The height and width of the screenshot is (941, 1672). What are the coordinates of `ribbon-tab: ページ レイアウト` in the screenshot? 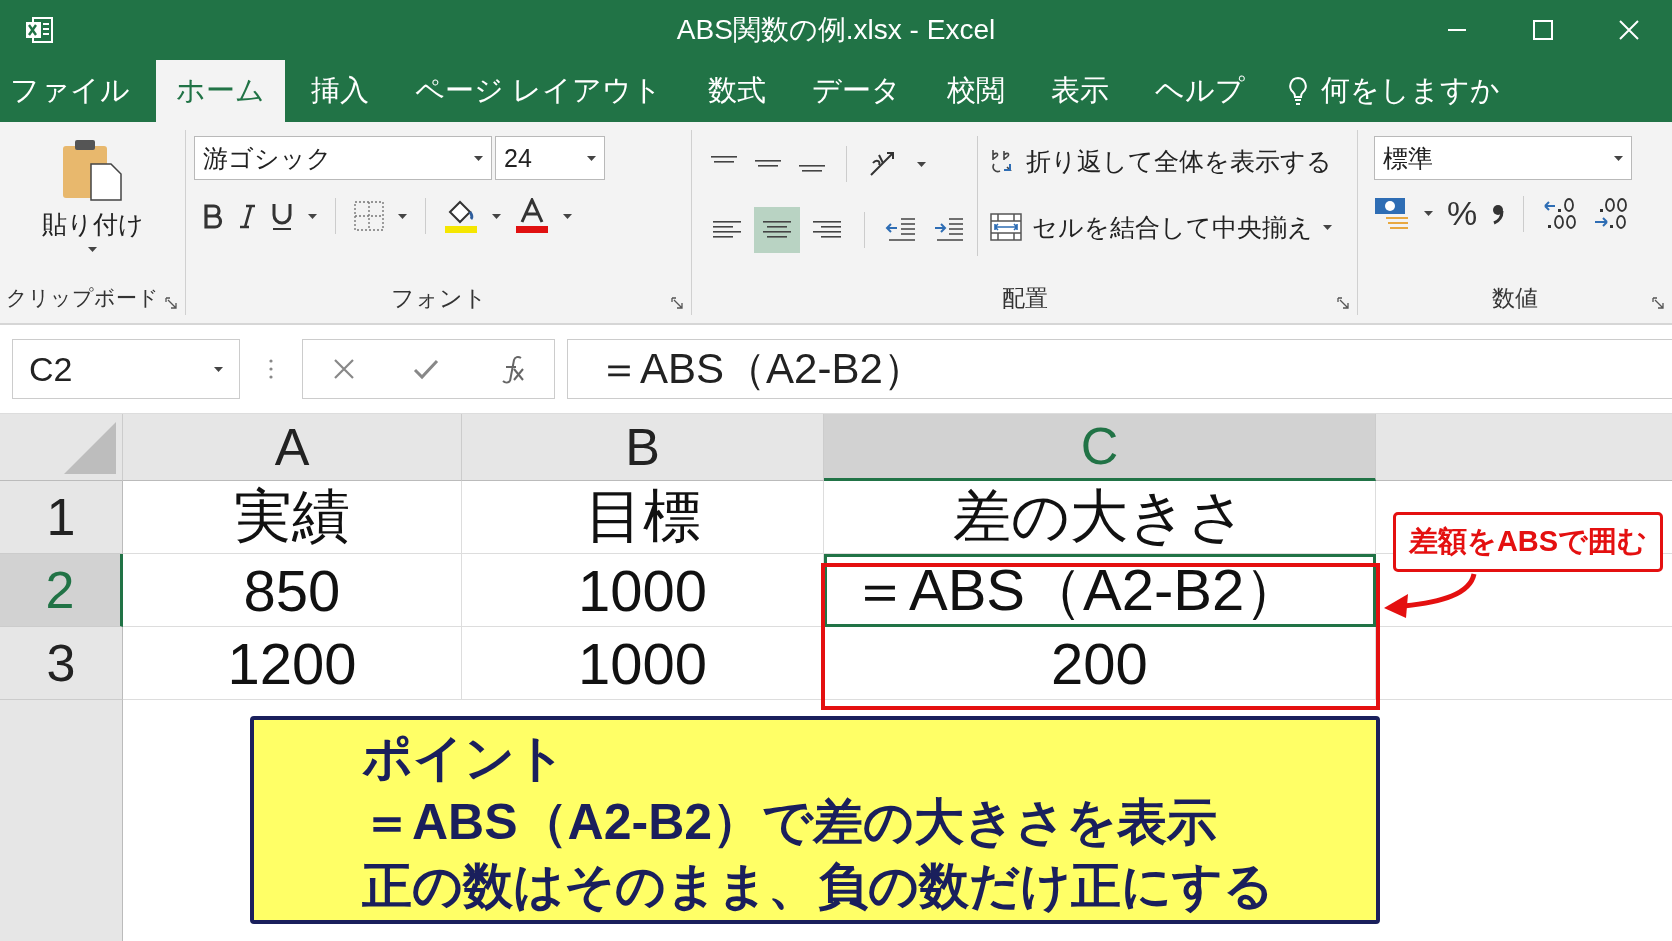 It's located at (539, 91).